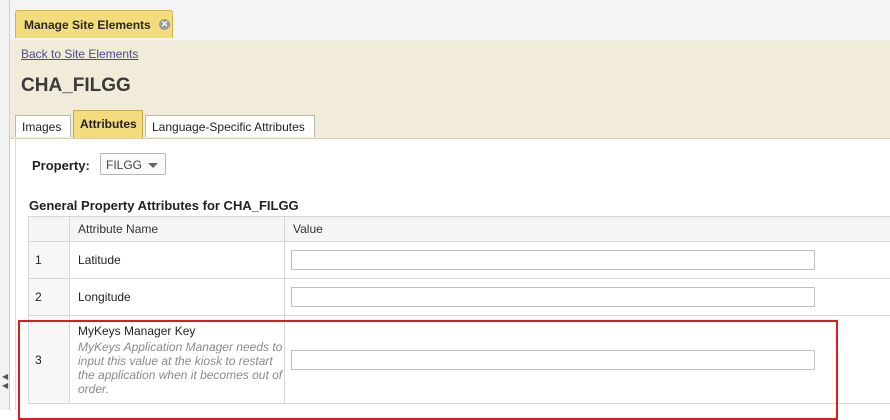 Image resolution: width=890 pixels, height=420 pixels. I want to click on table-row: 1 Latitude, so click(459, 260).